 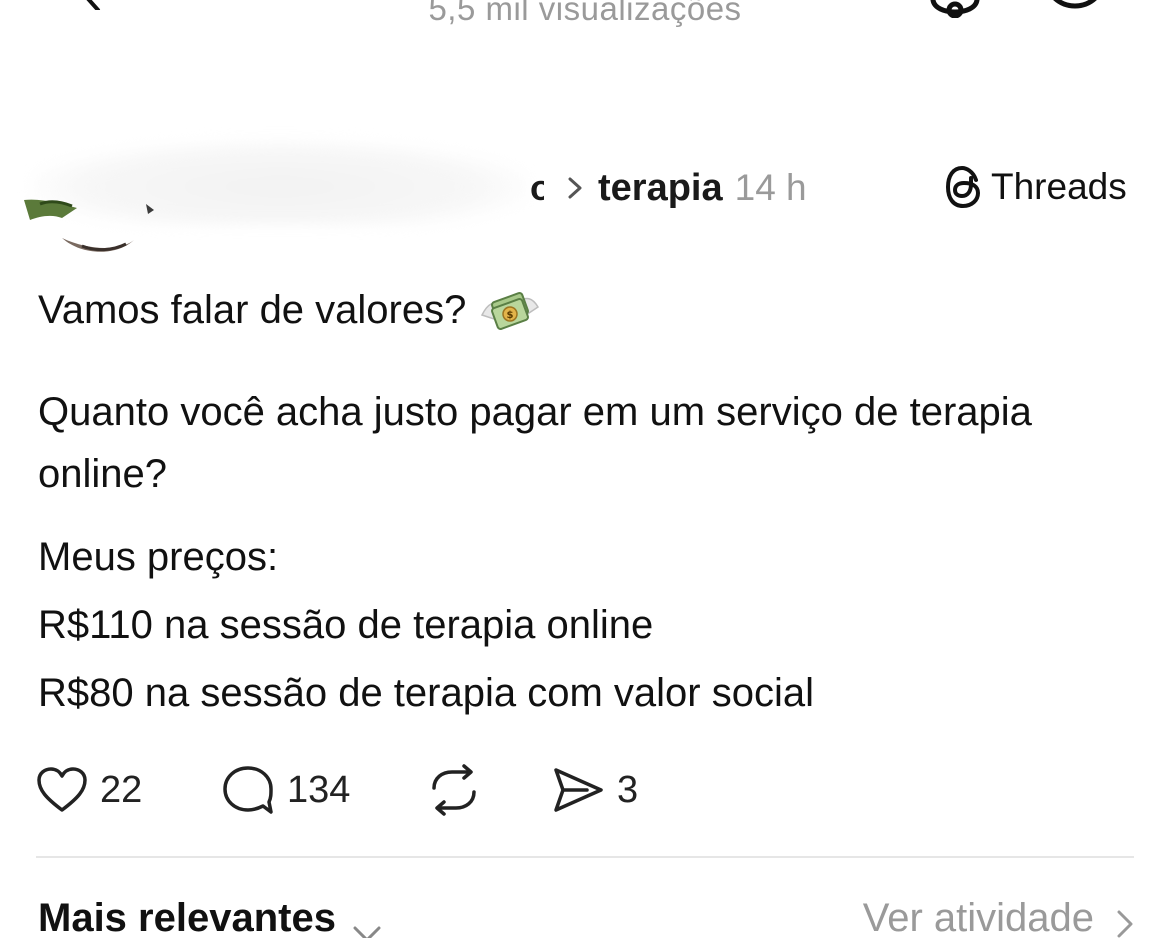 I want to click on view-activity-link: Ver atividade, so click(x=998, y=917).